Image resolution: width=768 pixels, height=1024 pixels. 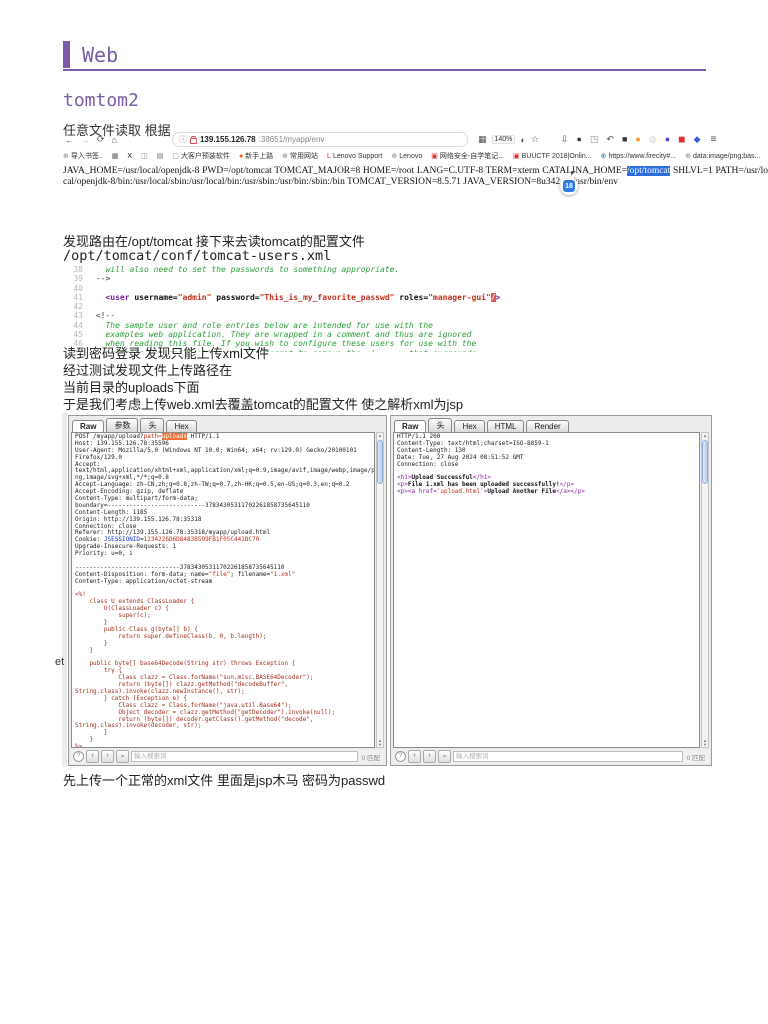 What do you see at coordinates (79, 745) in the screenshot?
I see `message-line: %>` at bounding box center [79, 745].